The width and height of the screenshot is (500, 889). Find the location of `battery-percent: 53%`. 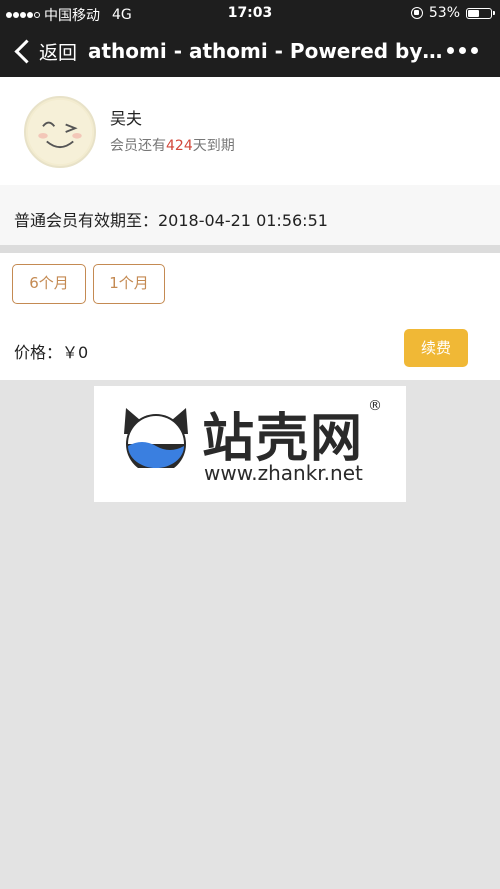

battery-percent: 53% is located at coordinates (444, 13).